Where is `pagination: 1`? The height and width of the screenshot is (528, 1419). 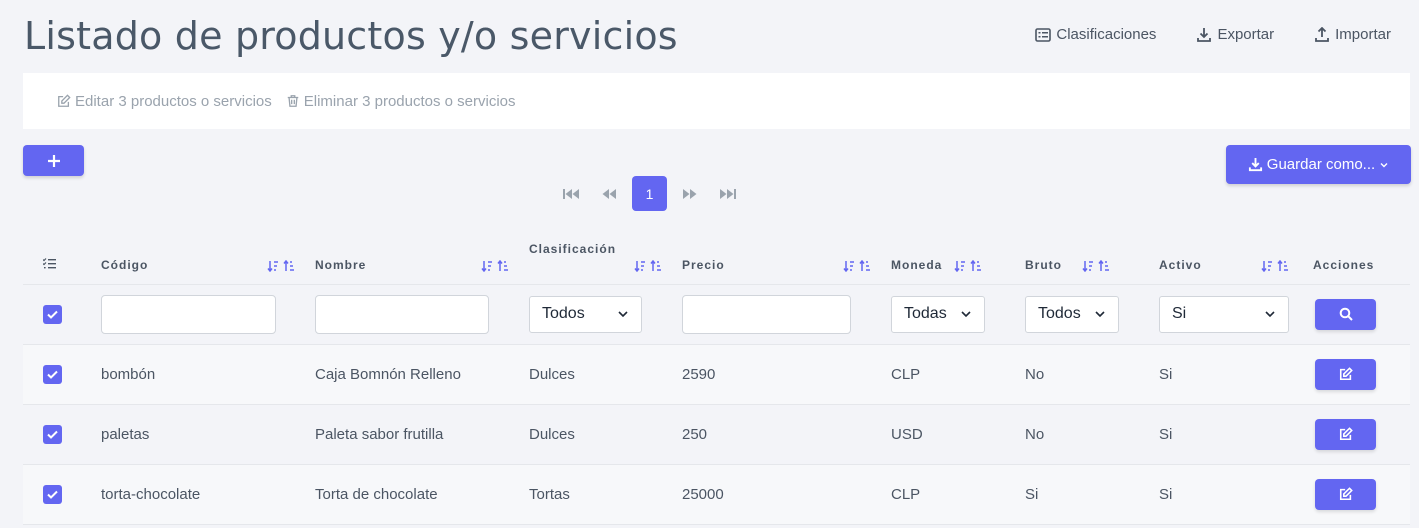 pagination: 1 is located at coordinates (649, 193).